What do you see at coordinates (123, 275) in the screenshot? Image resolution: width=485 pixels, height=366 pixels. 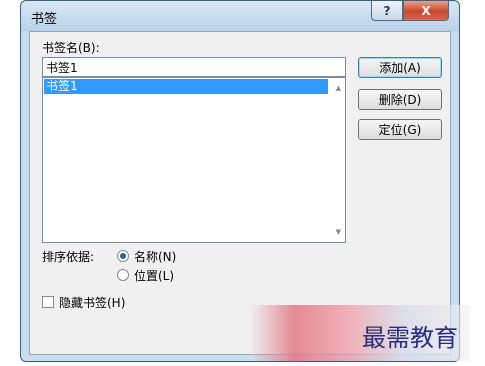 I see `sort-by-location-radio` at bounding box center [123, 275].